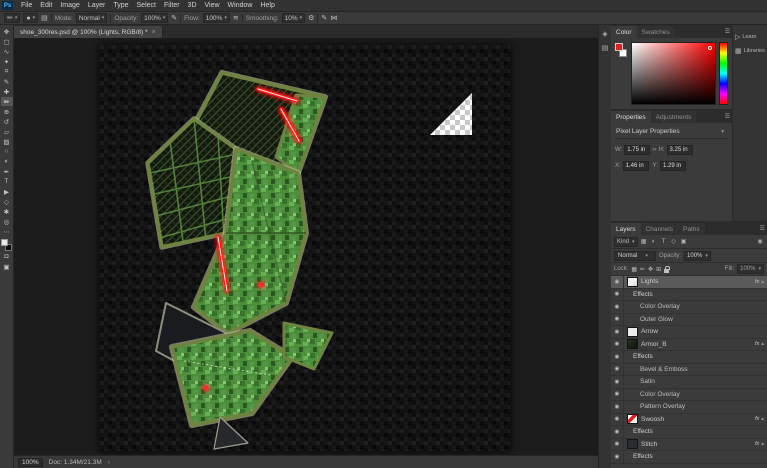 This screenshot has width=767, height=468. Describe the element at coordinates (7, 201) in the screenshot. I see `shape-tool: ◇` at that location.